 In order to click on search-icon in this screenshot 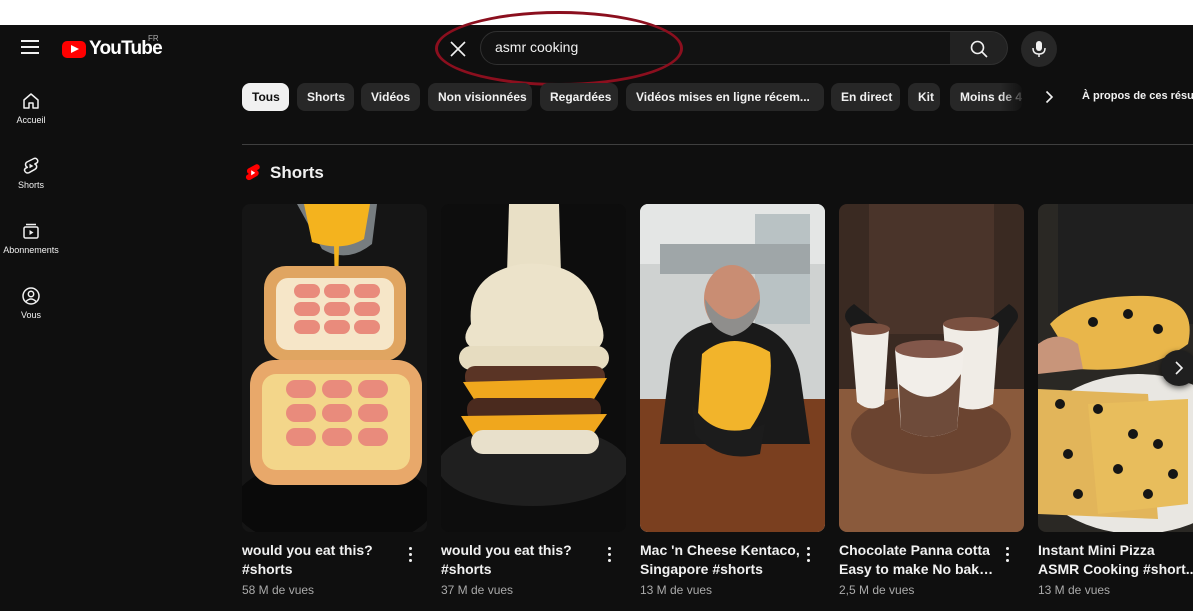, I will do `click(979, 49)`.